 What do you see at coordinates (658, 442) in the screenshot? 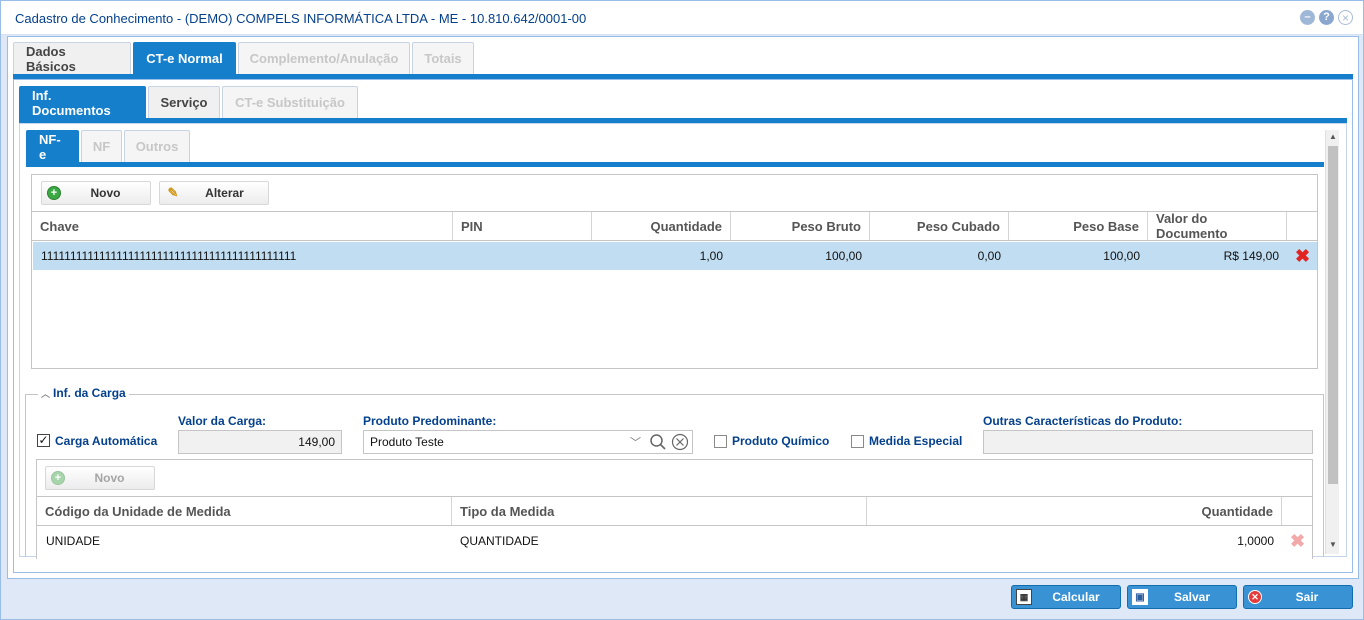
I see `search-icon` at bounding box center [658, 442].